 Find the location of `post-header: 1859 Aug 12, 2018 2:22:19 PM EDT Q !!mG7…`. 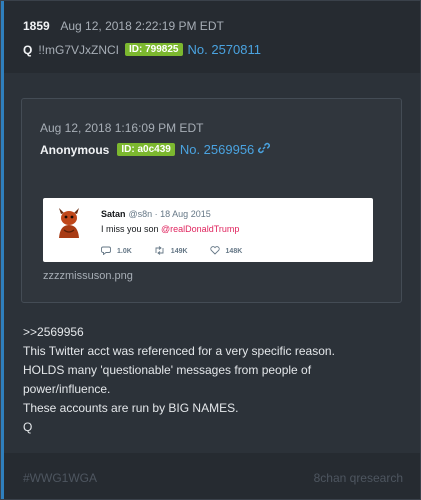

post-header: 1859 Aug 12, 2018 2:22:19 PM EDT Q !!mG7… is located at coordinates (212, 37).